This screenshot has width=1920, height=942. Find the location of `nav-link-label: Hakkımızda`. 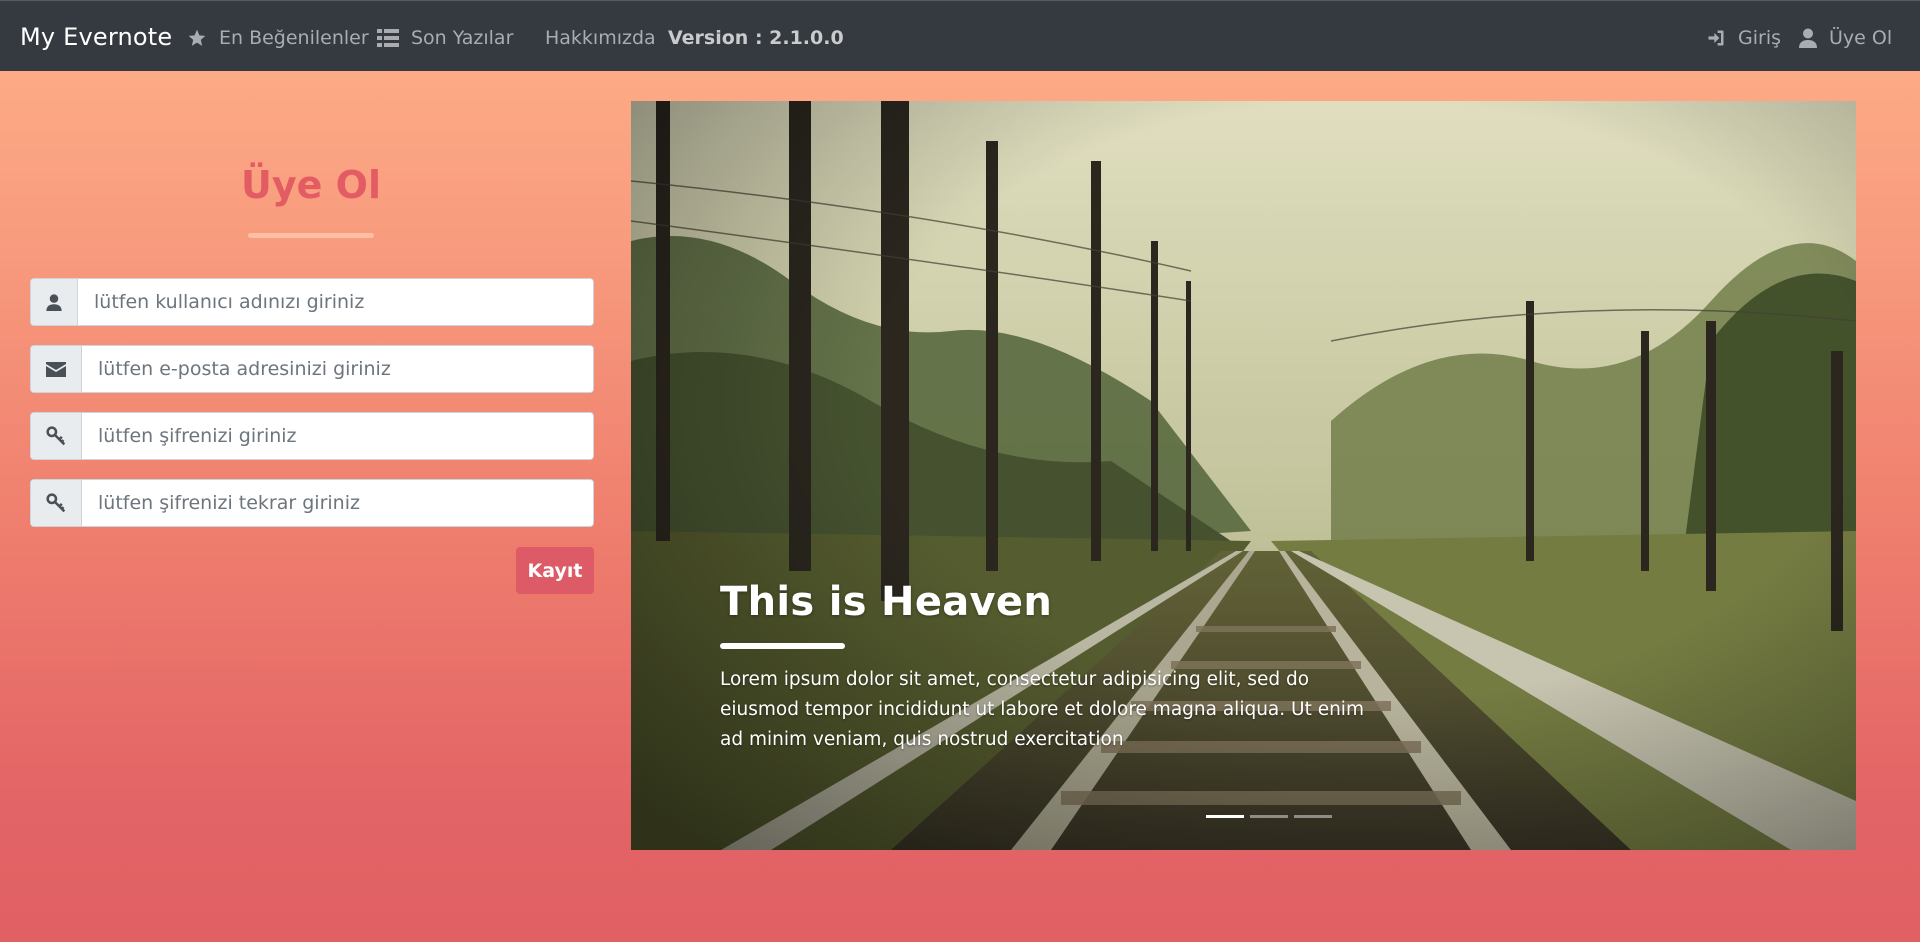

nav-link-label: Hakkımızda is located at coordinates (600, 38).